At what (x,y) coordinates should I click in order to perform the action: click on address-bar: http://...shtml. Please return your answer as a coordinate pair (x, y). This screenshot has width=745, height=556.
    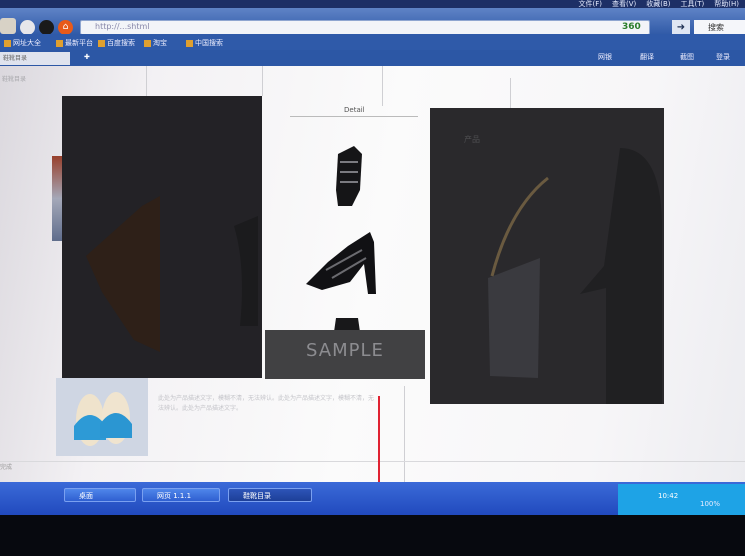
    Looking at the image, I should click on (365, 27).